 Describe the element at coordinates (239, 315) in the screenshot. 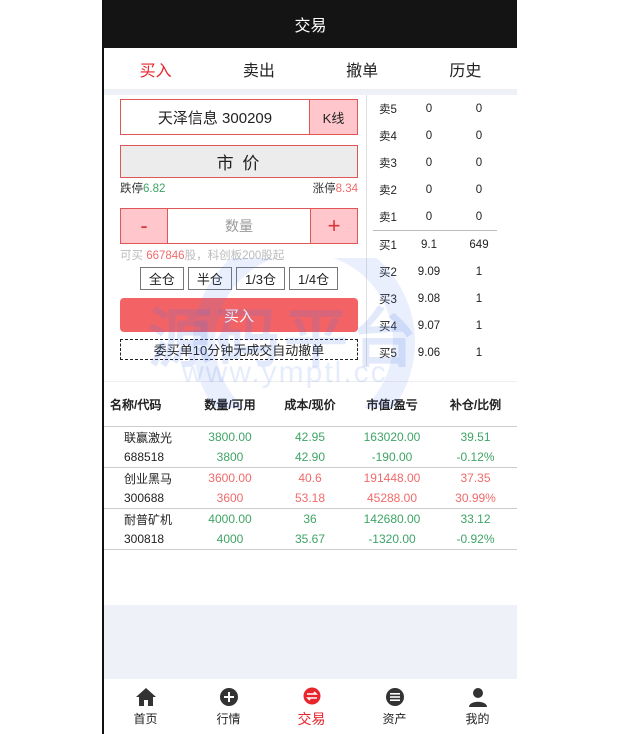

I see `buy-button: 买入` at that location.